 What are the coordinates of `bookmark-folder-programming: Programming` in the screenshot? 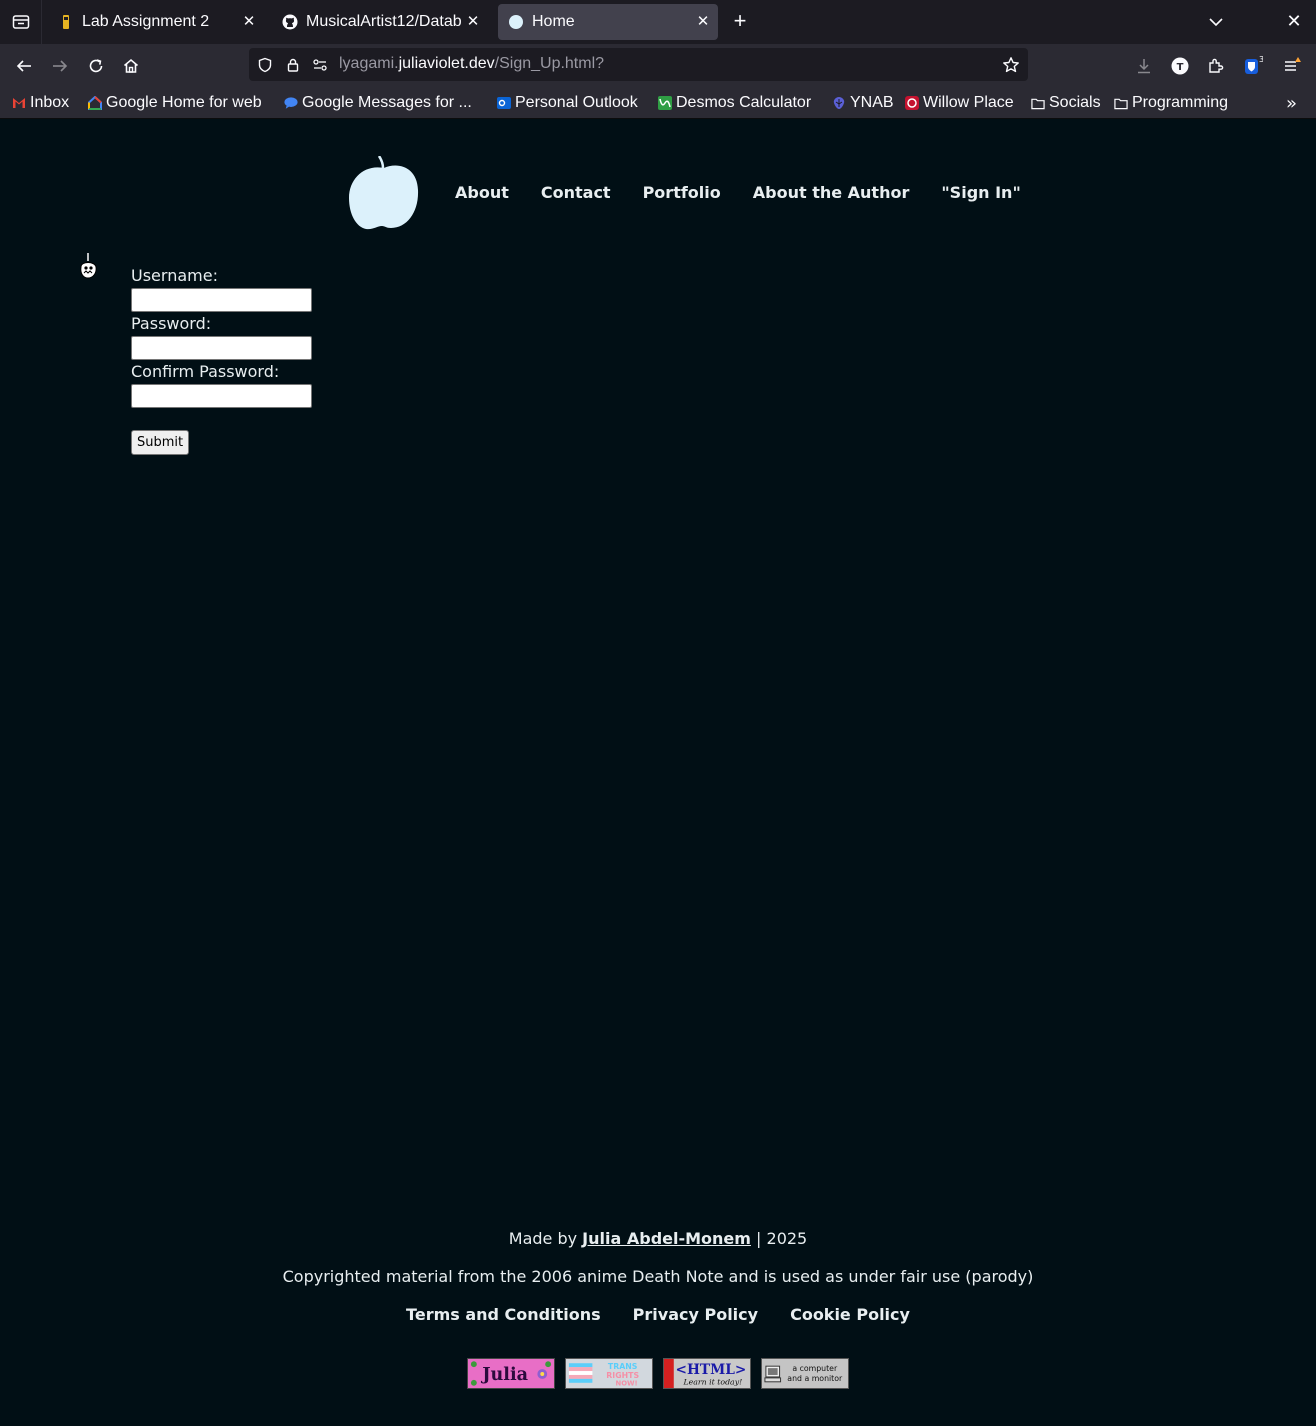 It's located at (1171, 103).